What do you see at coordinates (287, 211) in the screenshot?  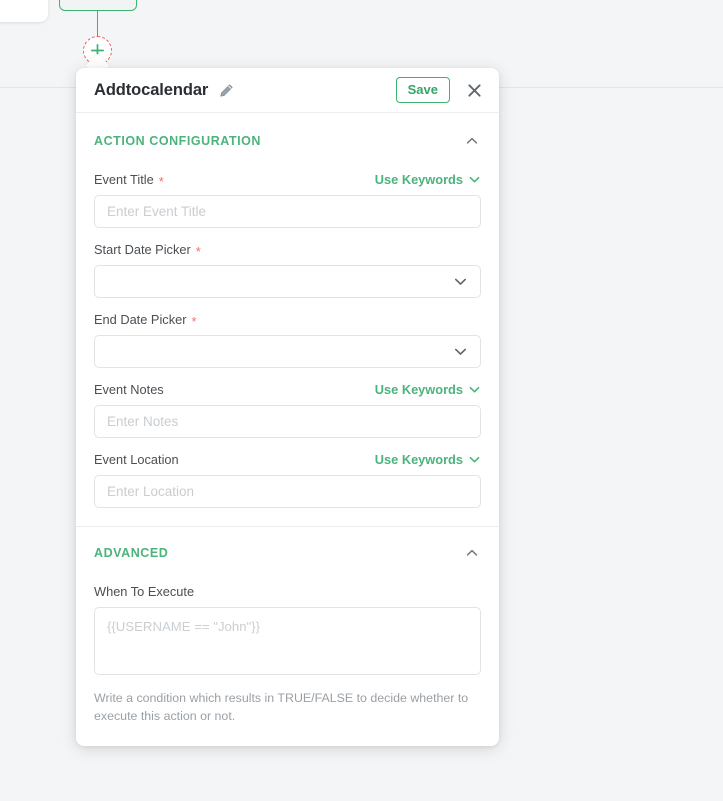 I see `event-title-input` at bounding box center [287, 211].